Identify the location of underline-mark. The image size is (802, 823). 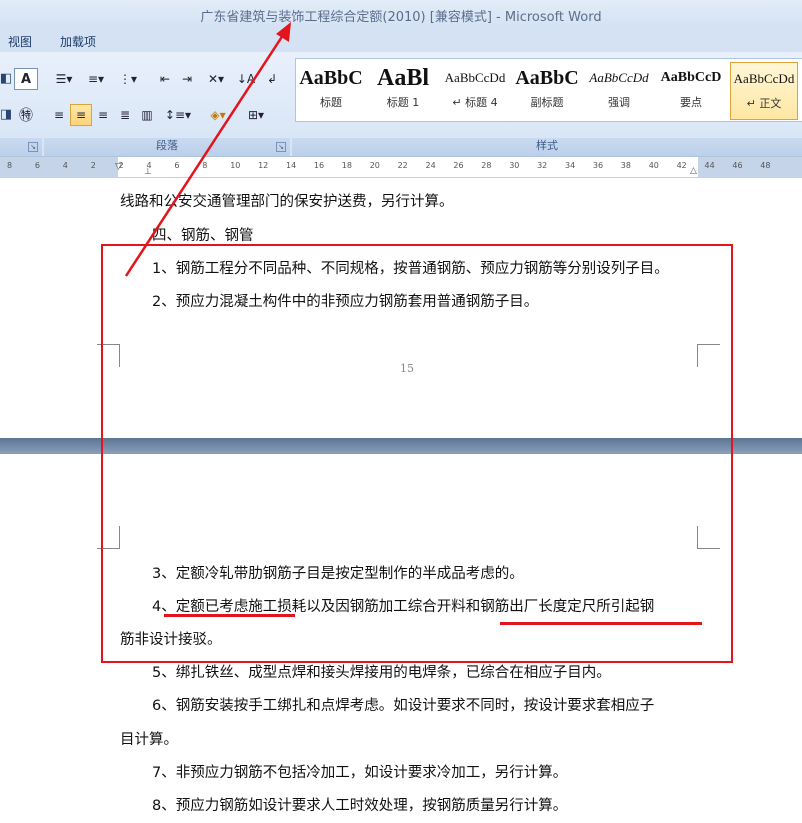
(229, 615).